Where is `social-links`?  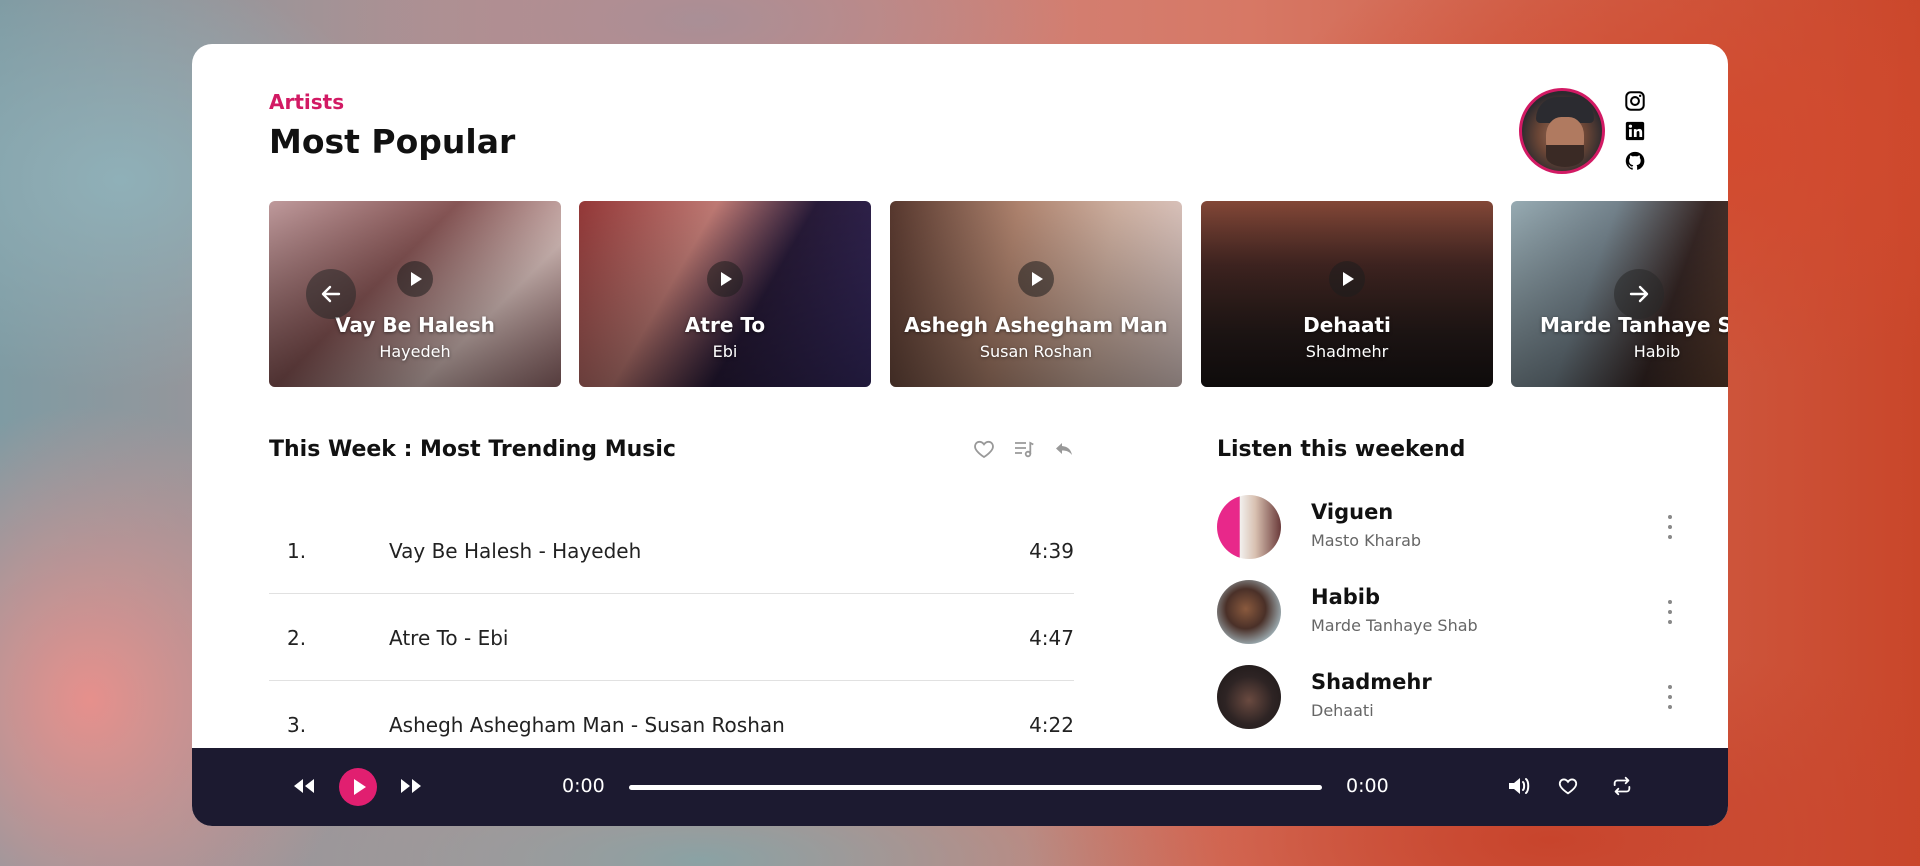
social-links is located at coordinates (1635, 135).